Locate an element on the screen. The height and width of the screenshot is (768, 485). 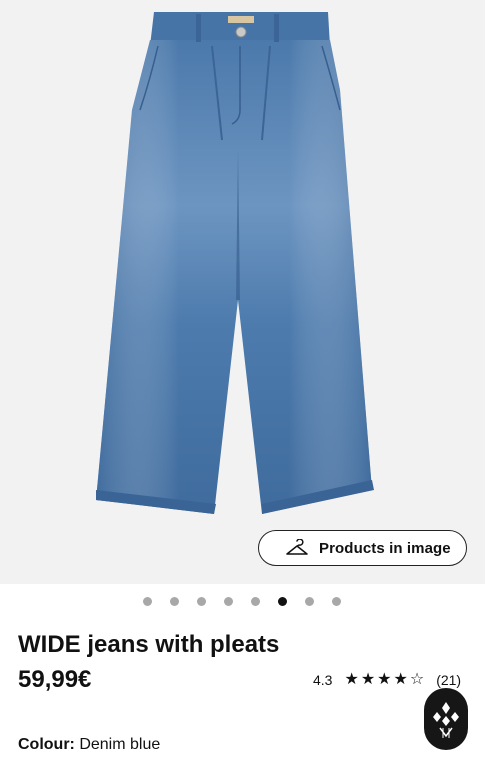
hanger-icon is located at coordinates (297, 547).